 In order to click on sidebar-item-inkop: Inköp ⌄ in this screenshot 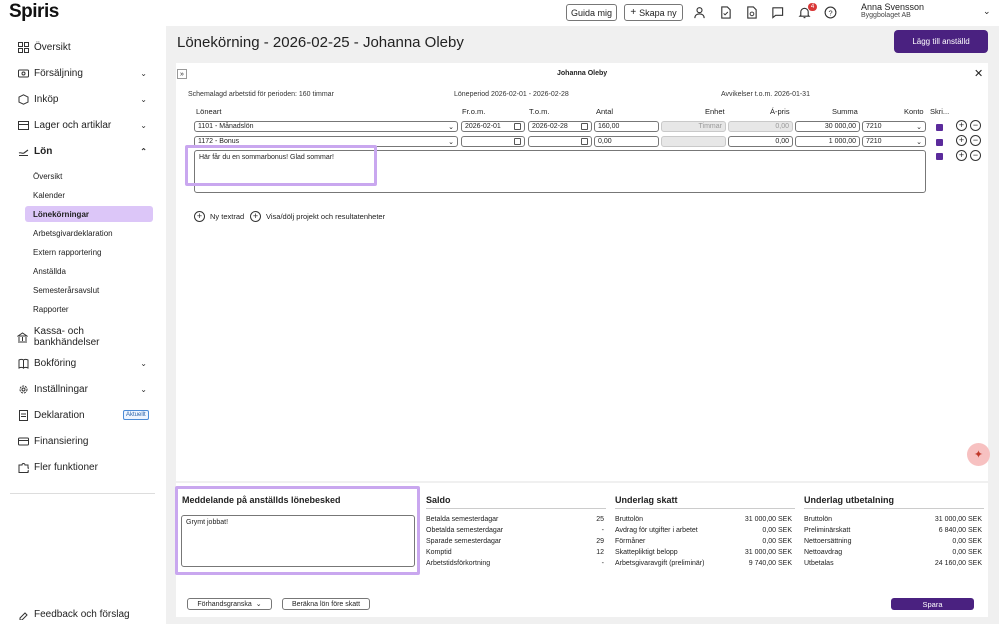, I will do `click(84, 99)`.